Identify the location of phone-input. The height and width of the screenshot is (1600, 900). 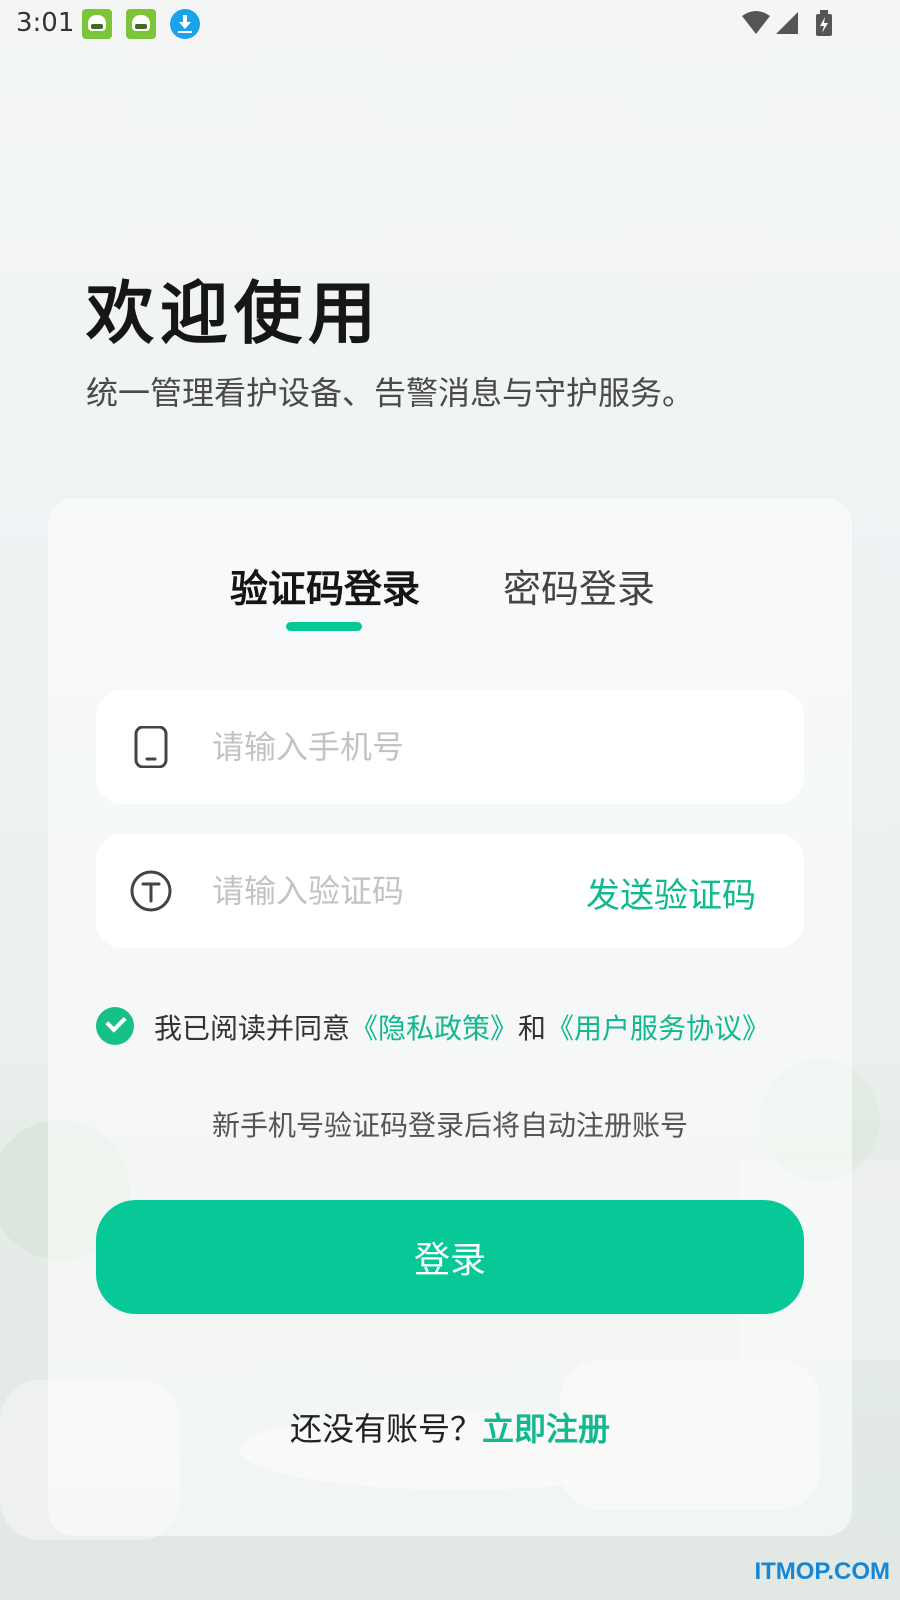
(392, 747).